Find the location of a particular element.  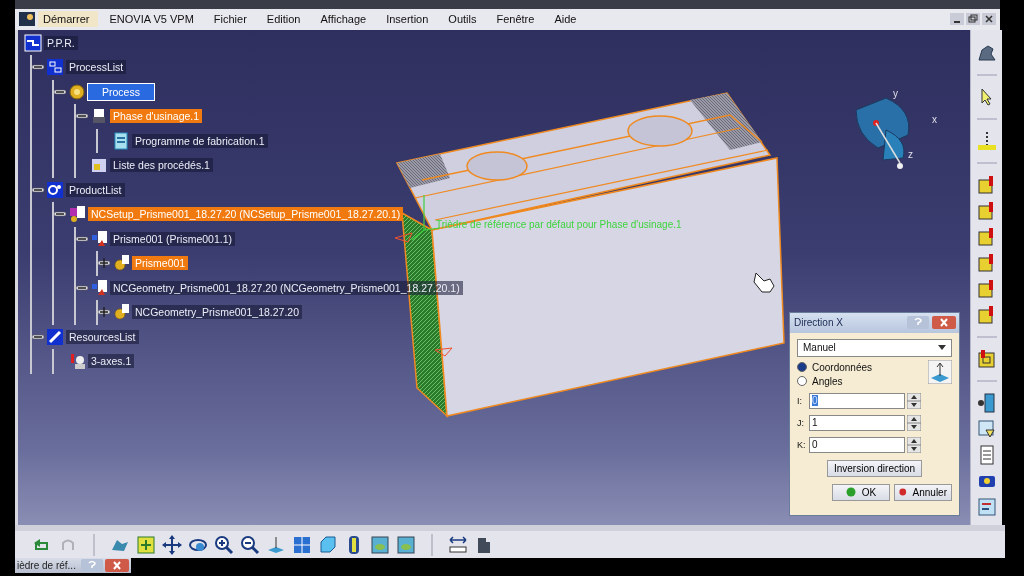

tree-item: Liste des procédés.1 is located at coordinates (161, 165).